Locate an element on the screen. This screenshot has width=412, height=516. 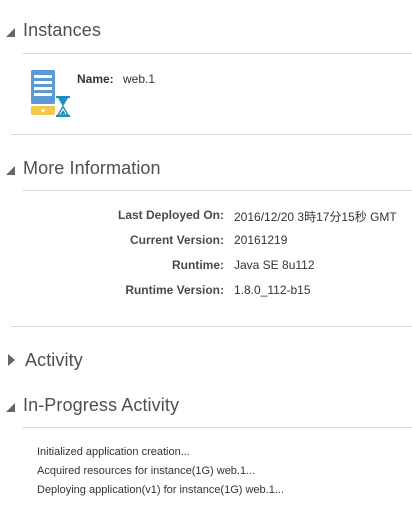
more-information-title: More Information is located at coordinates (92, 167).